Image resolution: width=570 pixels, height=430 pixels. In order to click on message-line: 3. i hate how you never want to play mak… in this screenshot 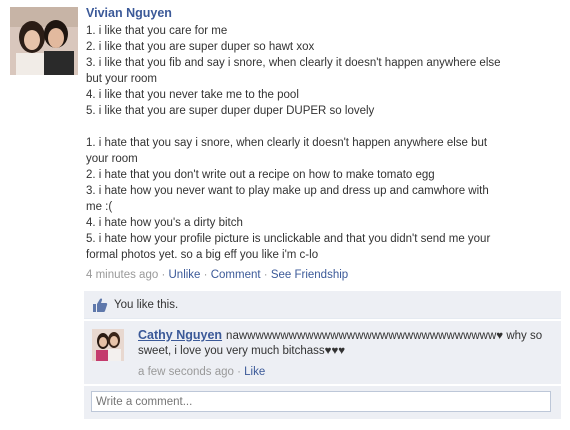, I will do `click(287, 191)`.